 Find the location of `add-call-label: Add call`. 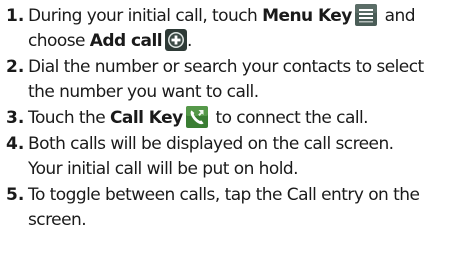

add-call-label: Add call is located at coordinates (126, 41).